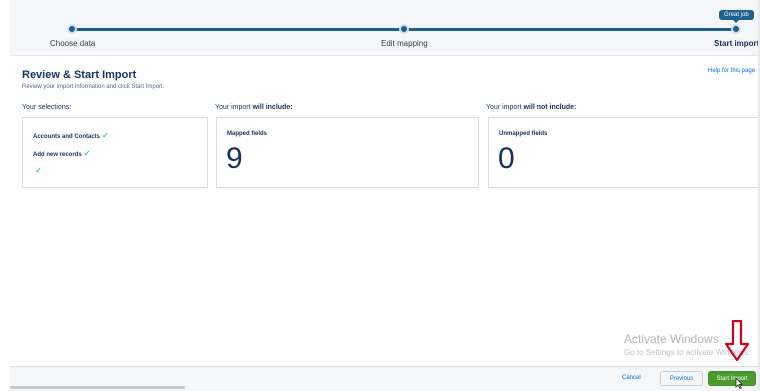  I want to click on excludes-heading: Your import will not include:, so click(531, 107).